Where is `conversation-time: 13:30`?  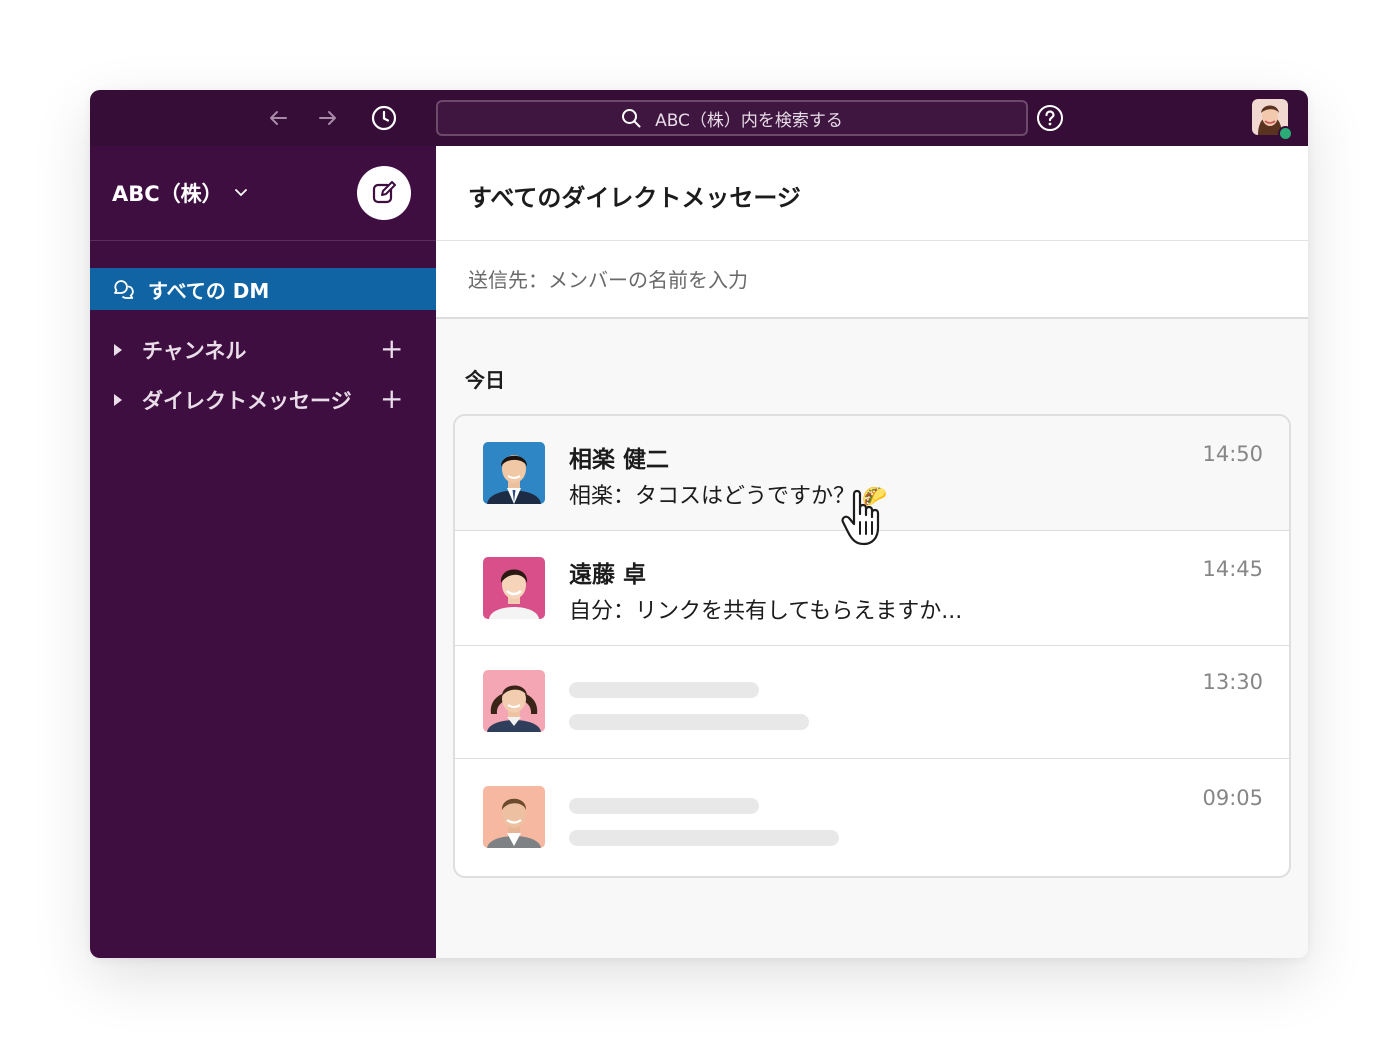 conversation-time: 13:30 is located at coordinates (1232, 682).